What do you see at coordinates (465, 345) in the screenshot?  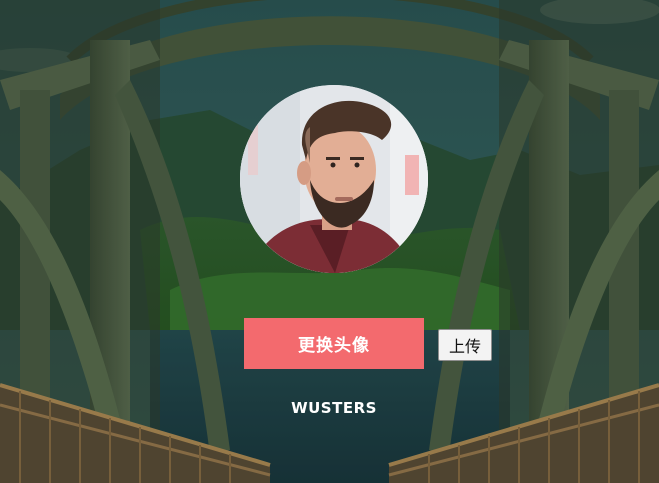 I see `upload-button: 上传` at bounding box center [465, 345].